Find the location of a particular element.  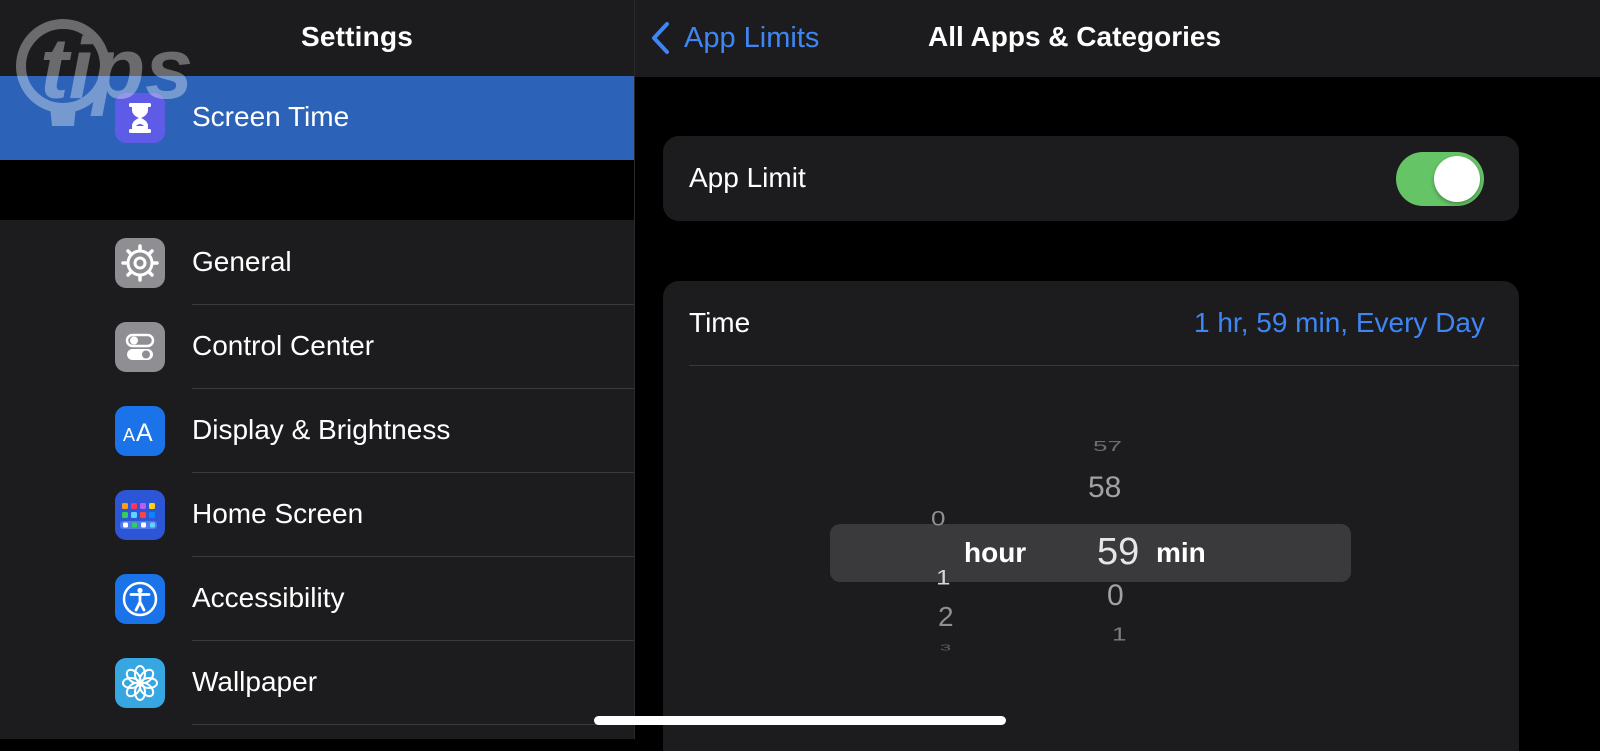

minute-wheel-selected: 59 is located at coordinates (1118, 552).